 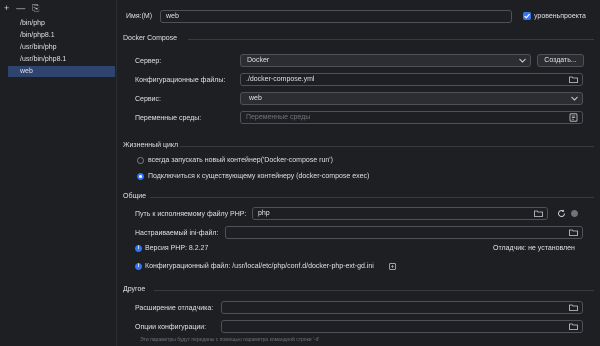 I want to click on project-level-label: уровеньпроекта, so click(x=560, y=16).